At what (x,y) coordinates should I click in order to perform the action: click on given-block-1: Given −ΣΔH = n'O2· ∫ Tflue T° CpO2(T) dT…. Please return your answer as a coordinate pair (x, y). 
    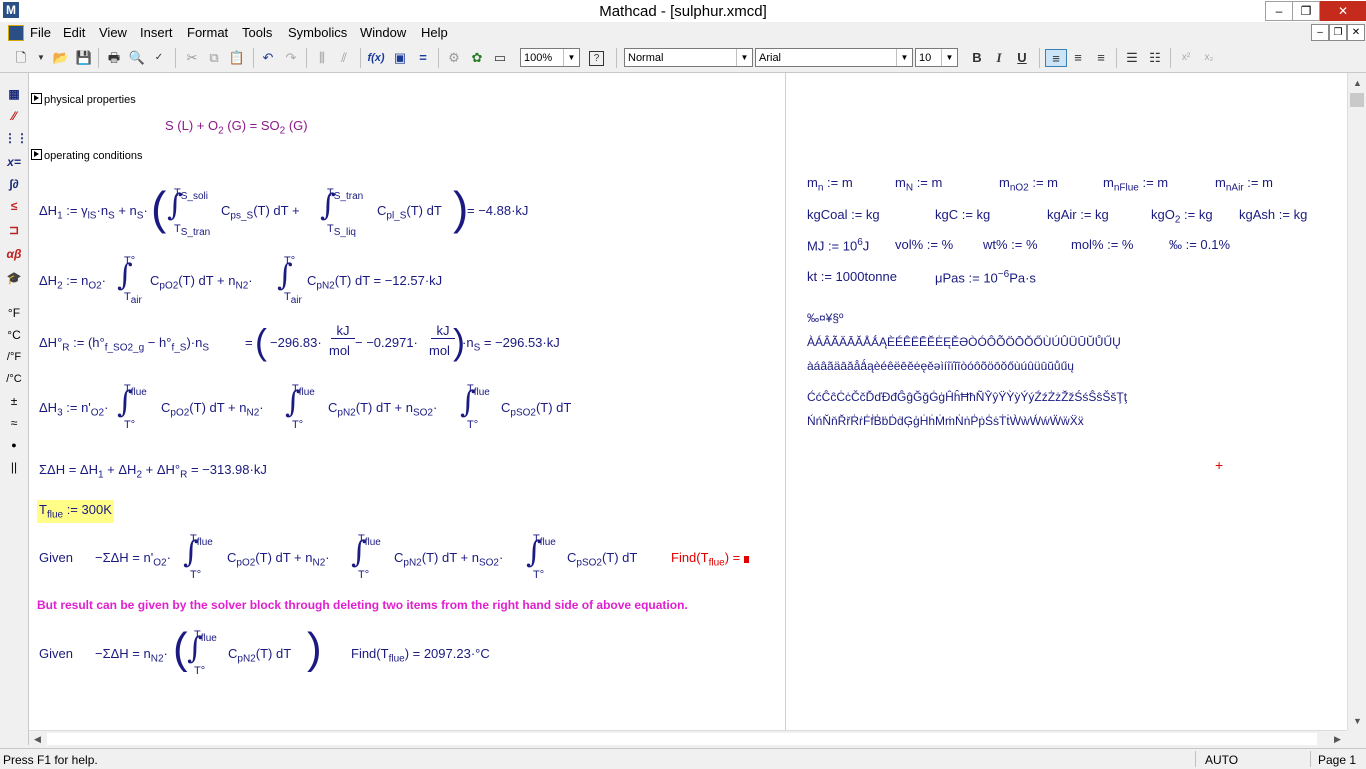
    Looking at the image, I should click on (404, 563).